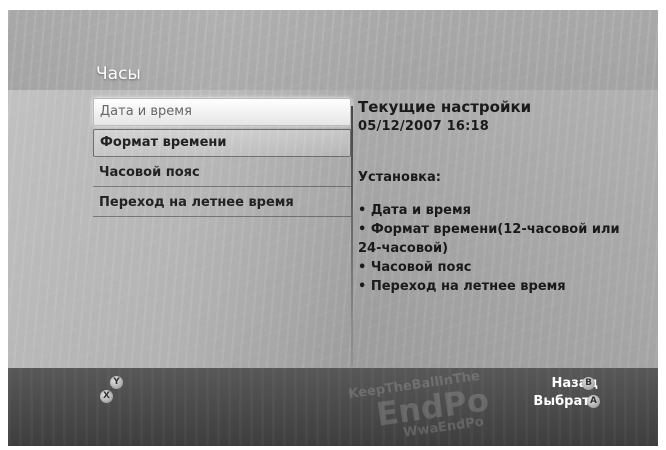 This screenshot has height=450, width=666. I want to click on setup-list-item: 24-часовой), so click(403, 248).